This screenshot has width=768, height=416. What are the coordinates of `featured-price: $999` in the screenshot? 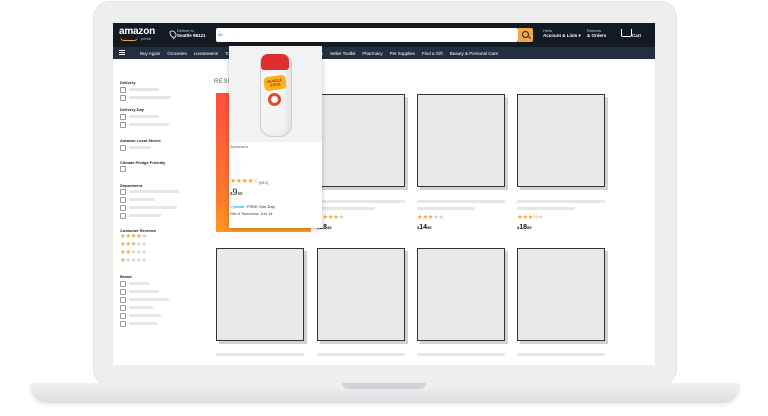 It's located at (236, 192).